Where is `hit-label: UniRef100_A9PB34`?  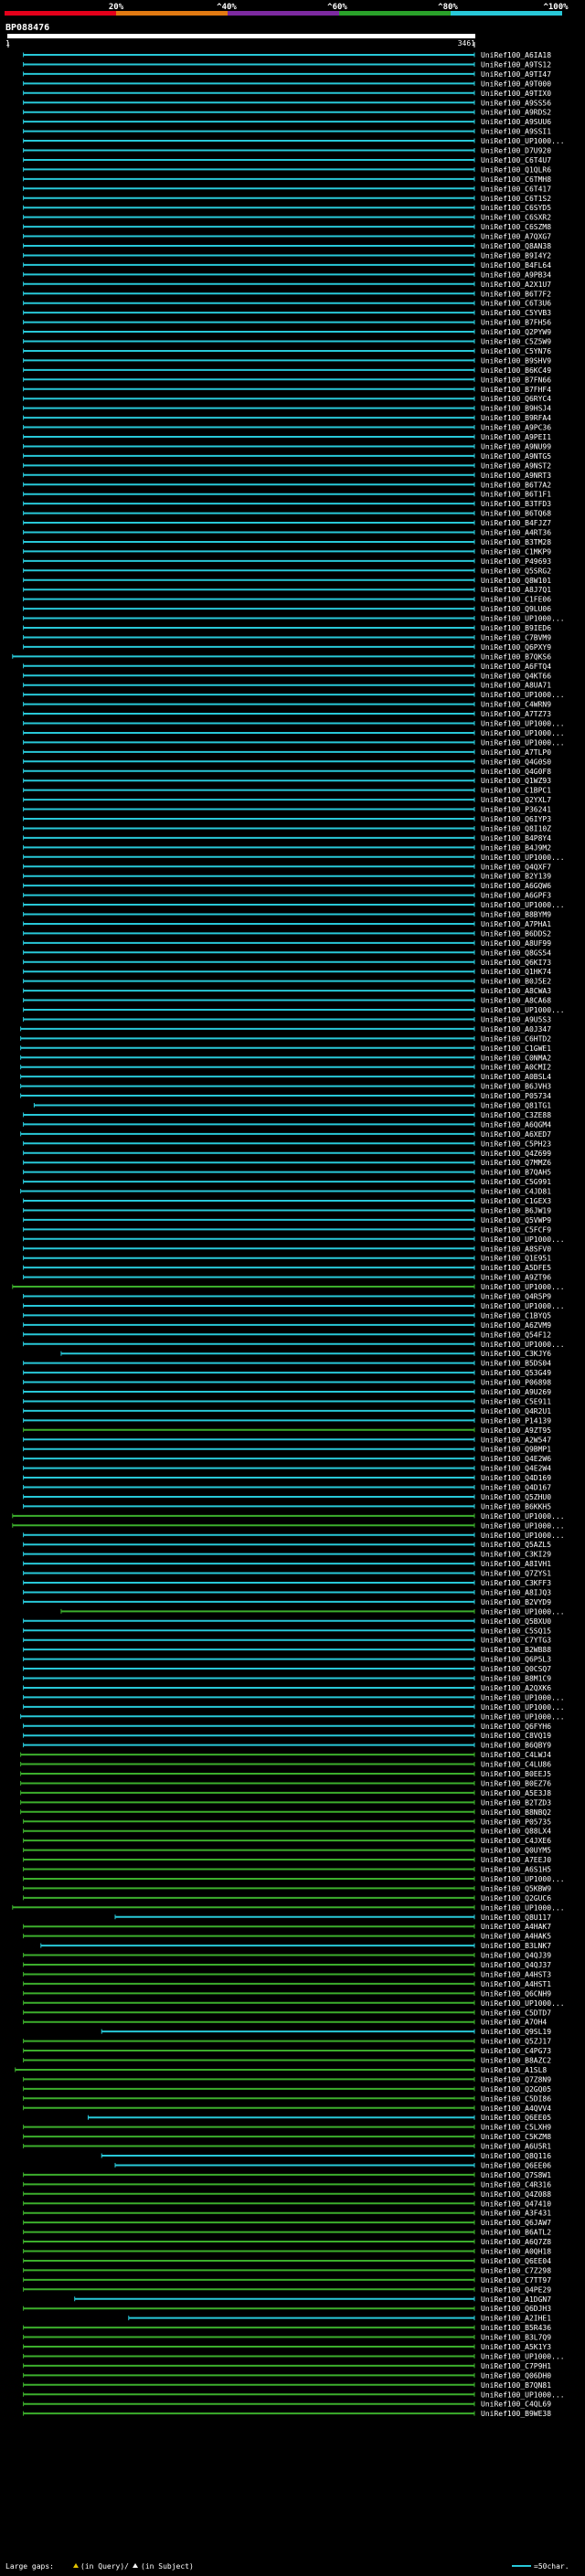
hit-label: UniRef100_A9PB34 is located at coordinates (516, 274).